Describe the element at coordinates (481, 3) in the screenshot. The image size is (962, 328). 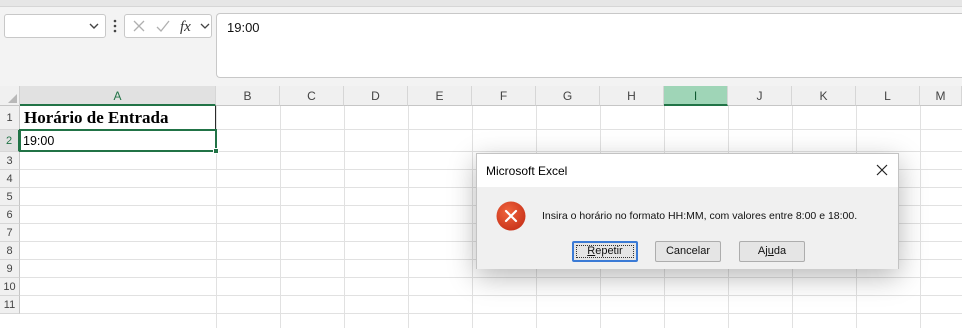
I see `top-strip` at that location.